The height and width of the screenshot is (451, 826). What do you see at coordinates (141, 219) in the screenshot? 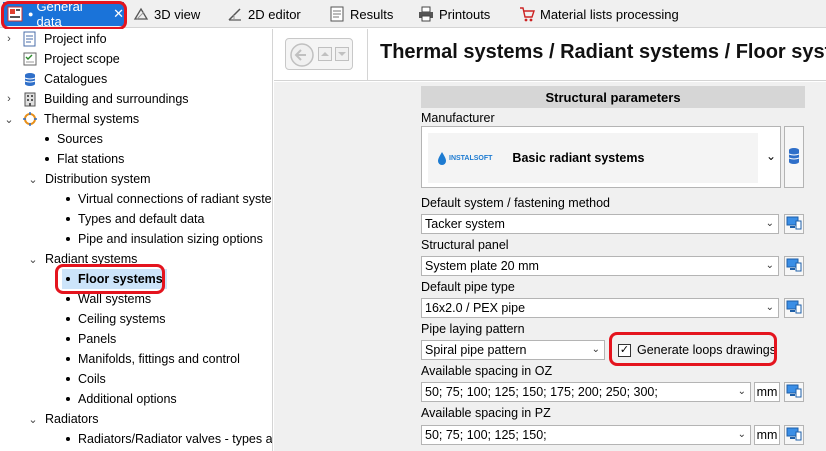
I see `tree-label: Types and default data` at bounding box center [141, 219].